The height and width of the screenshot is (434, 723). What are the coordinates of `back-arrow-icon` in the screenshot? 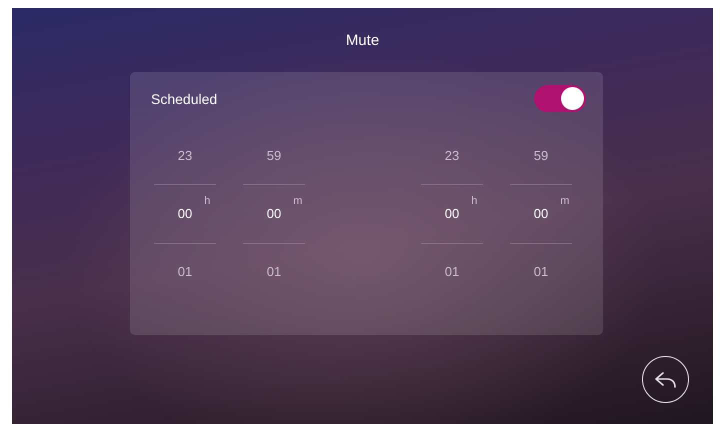 It's located at (666, 379).